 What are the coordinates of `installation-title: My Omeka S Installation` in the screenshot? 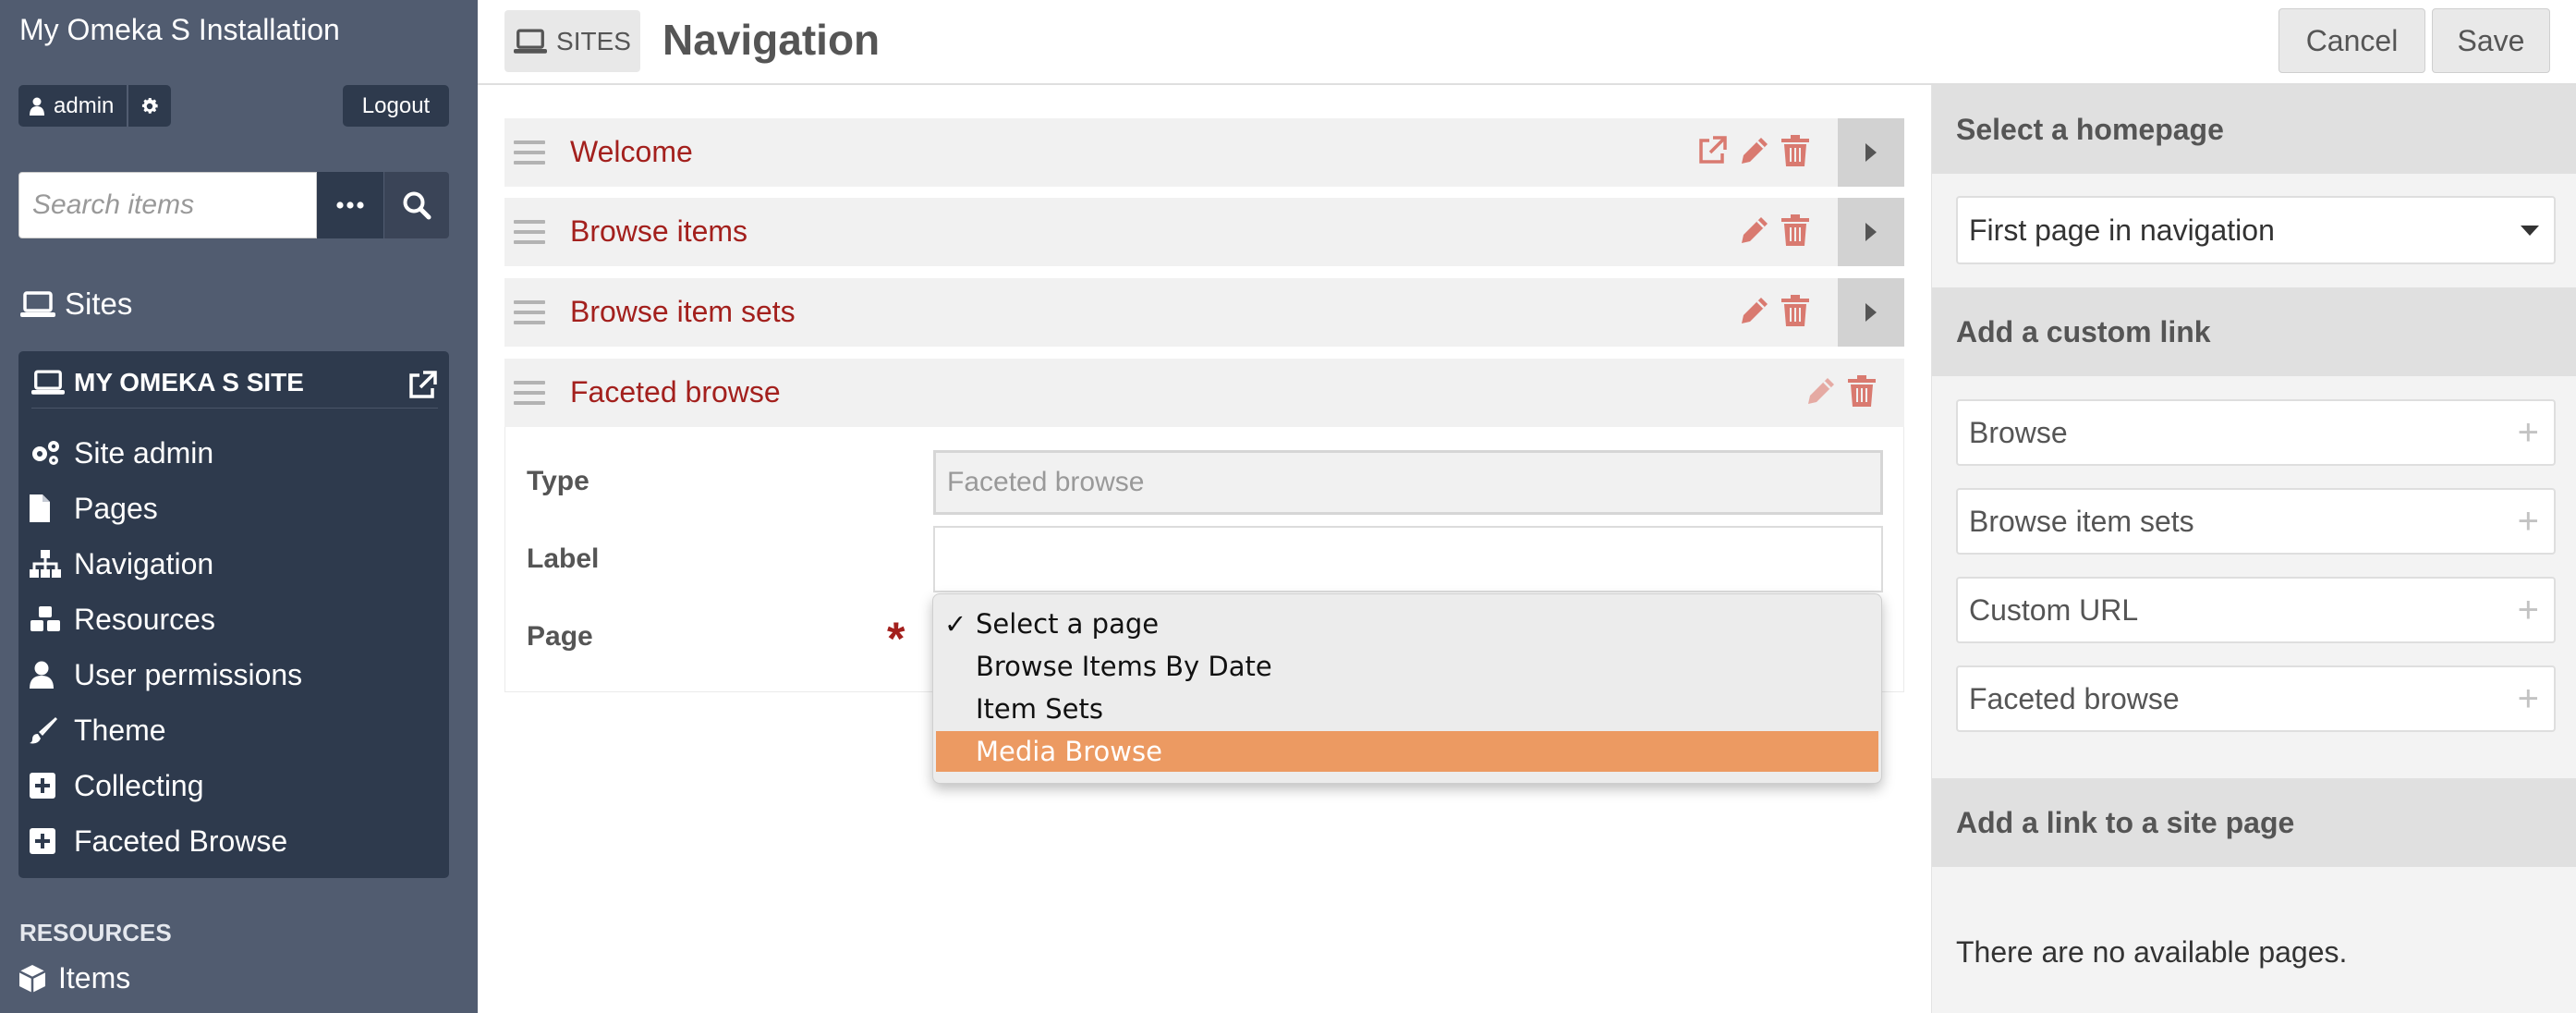 It's located at (179, 30).